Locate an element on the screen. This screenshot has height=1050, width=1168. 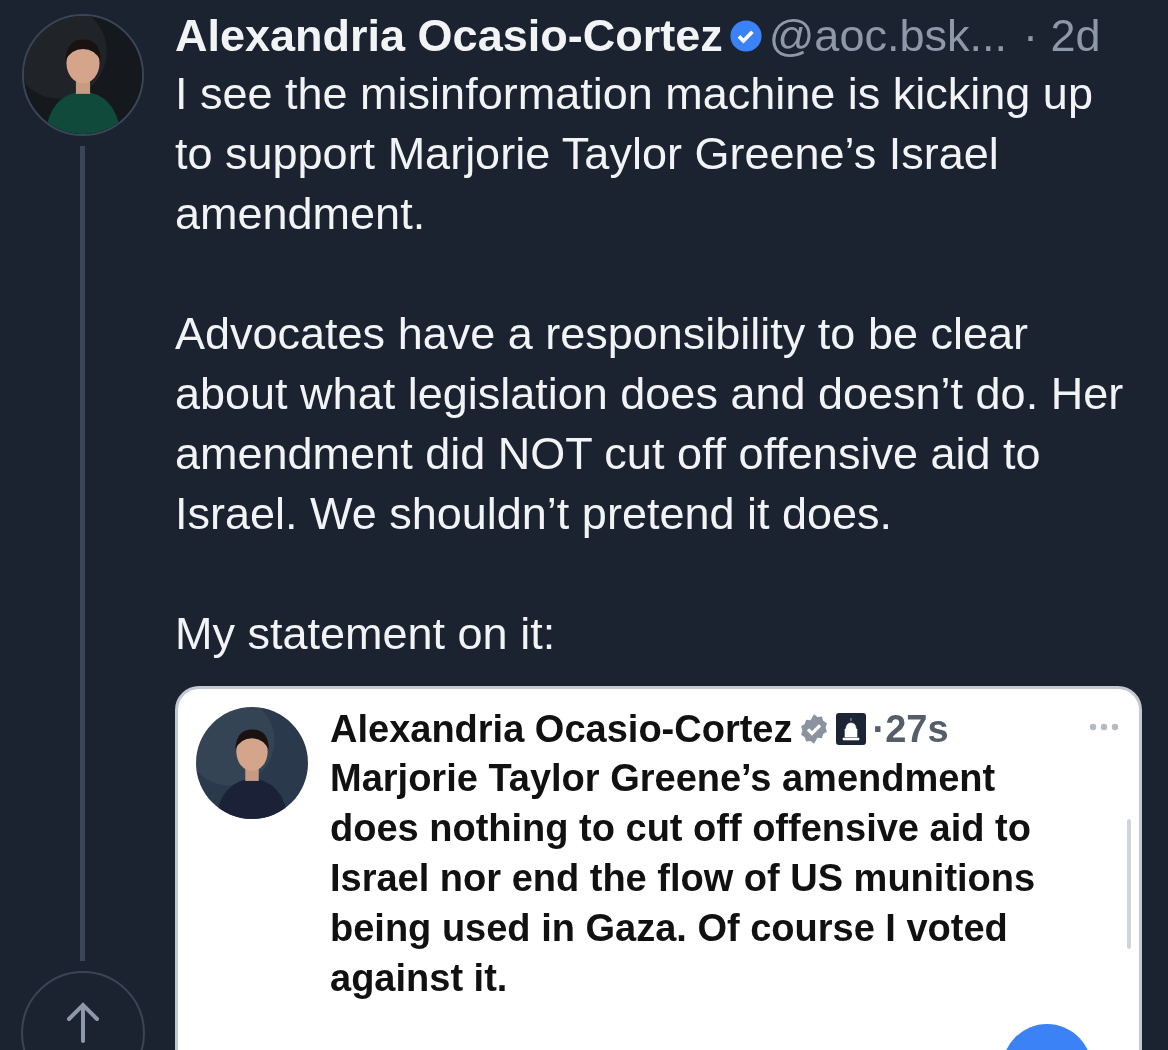
more-icon is located at coordinates (1104, 727).